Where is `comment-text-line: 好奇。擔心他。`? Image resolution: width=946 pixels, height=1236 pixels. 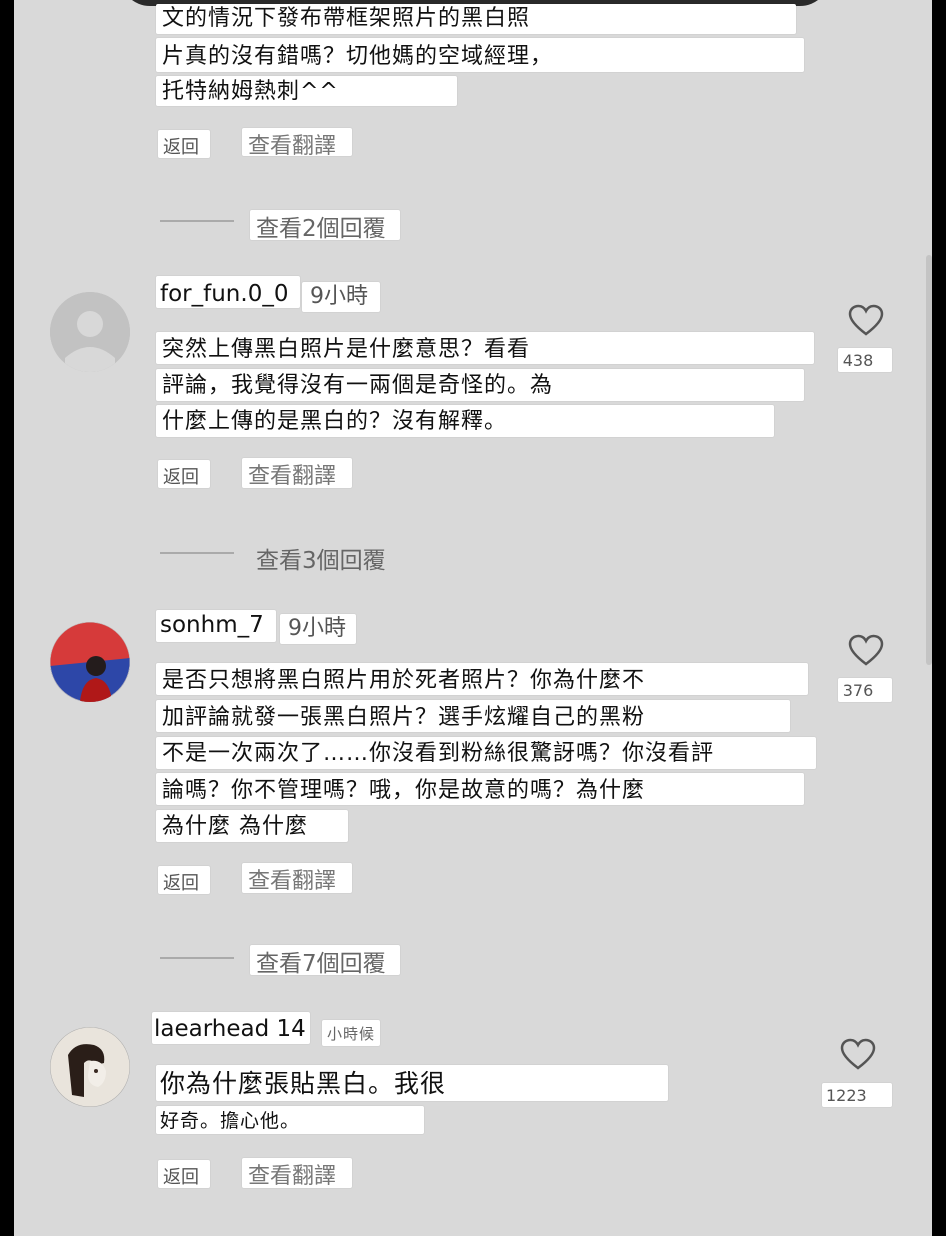 comment-text-line: 好奇。擔心他。 is located at coordinates (230, 1121).